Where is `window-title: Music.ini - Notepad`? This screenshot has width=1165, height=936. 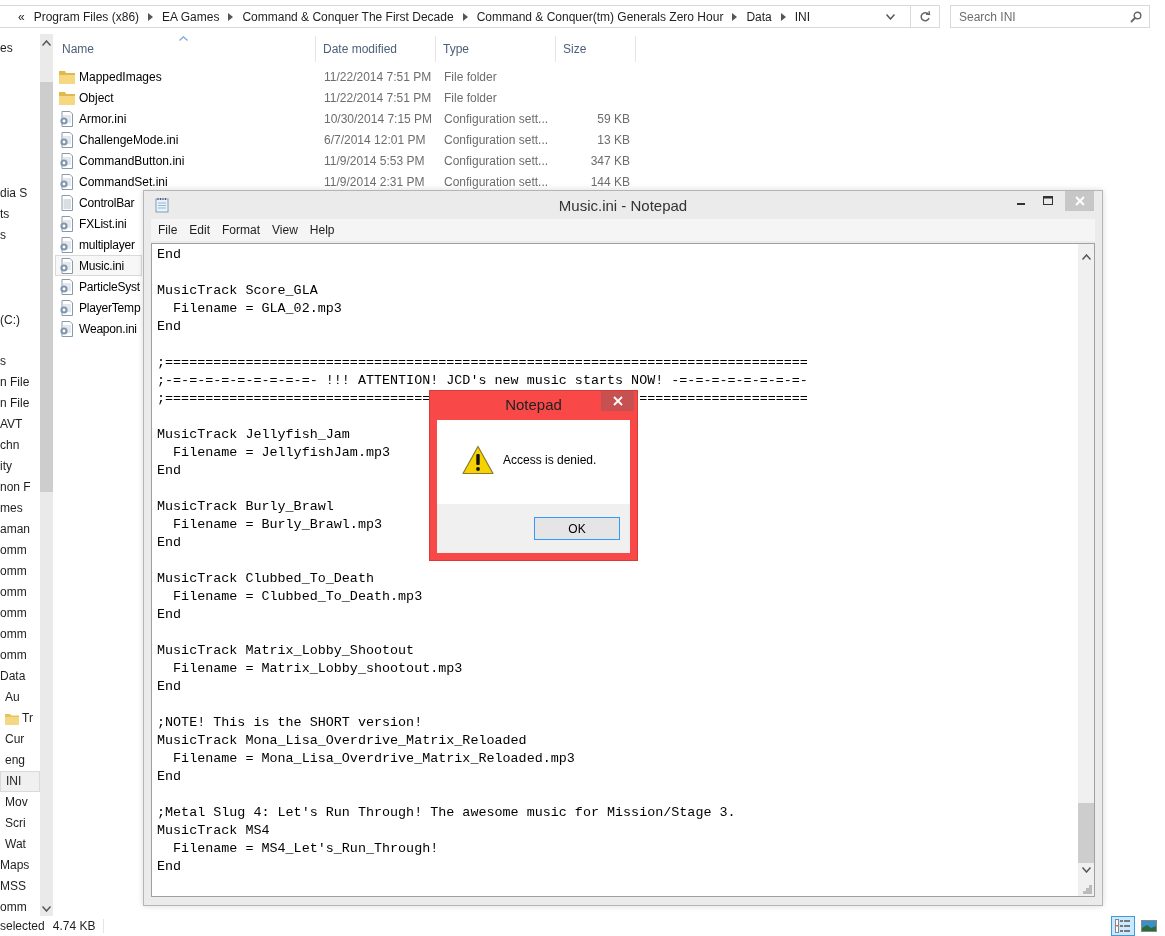
window-title: Music.ini - Notepad is located at coordinates (623, 205).